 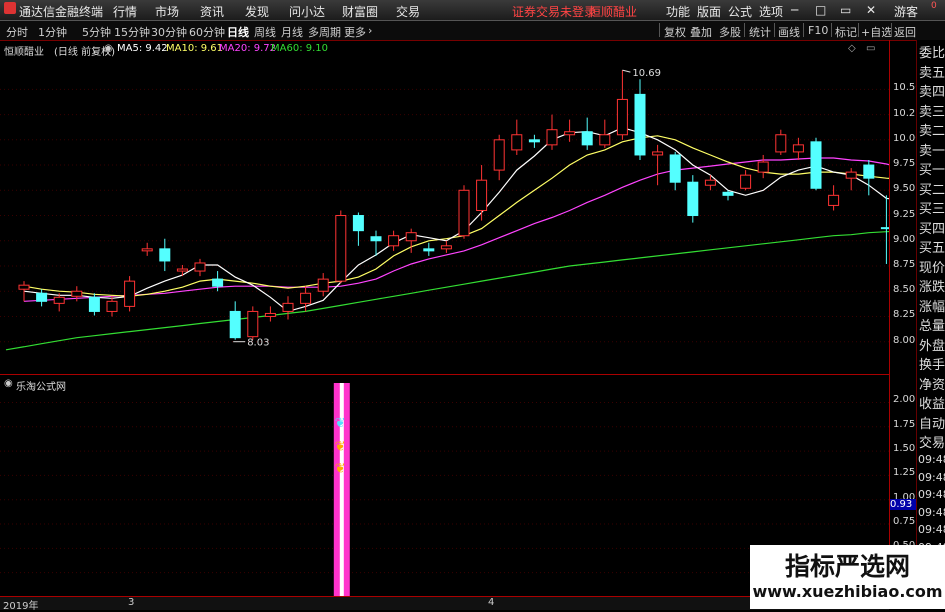 I want to click on btn-biaoji: 标记, so click(x=846, y=32).